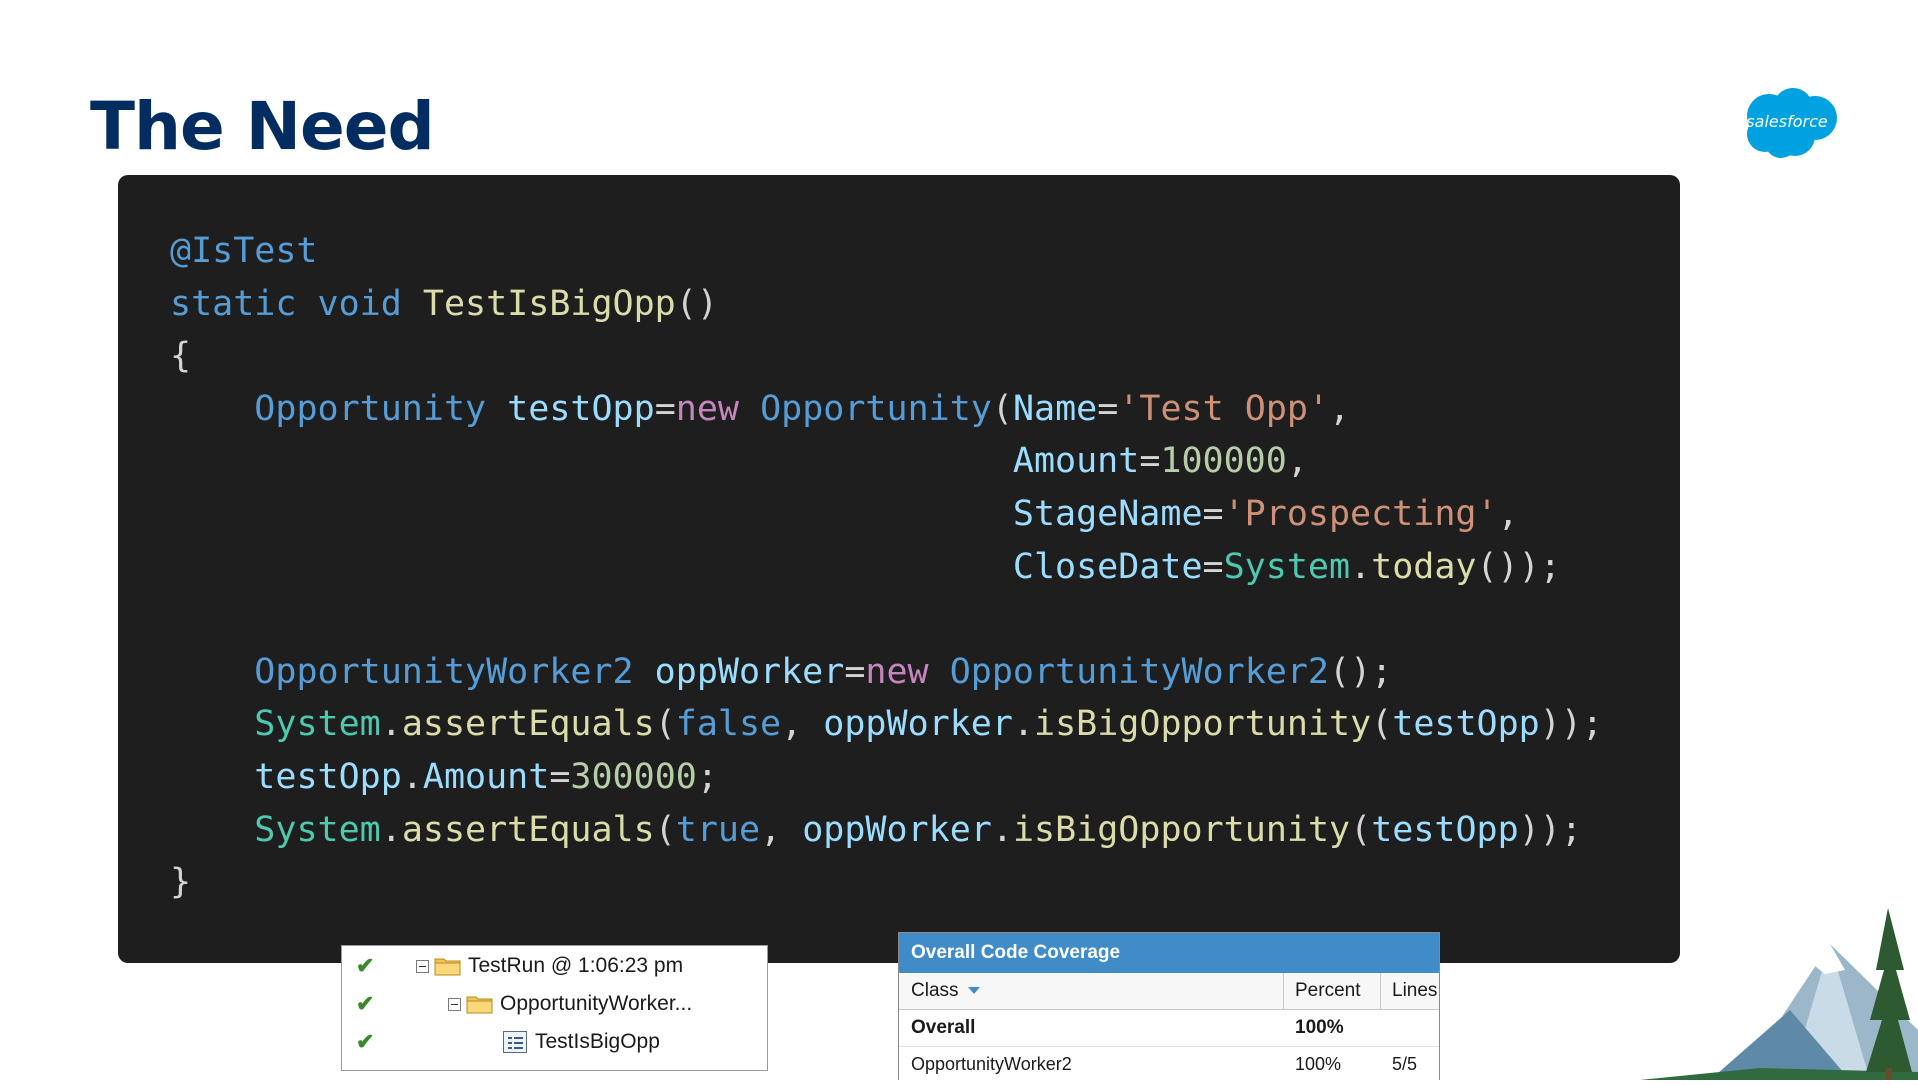 The image size is (1918, 1085). What do you see at coordinates (181, 356) in the screenshot?
I see `code-line-3: {` at bounding box center [181, 356].